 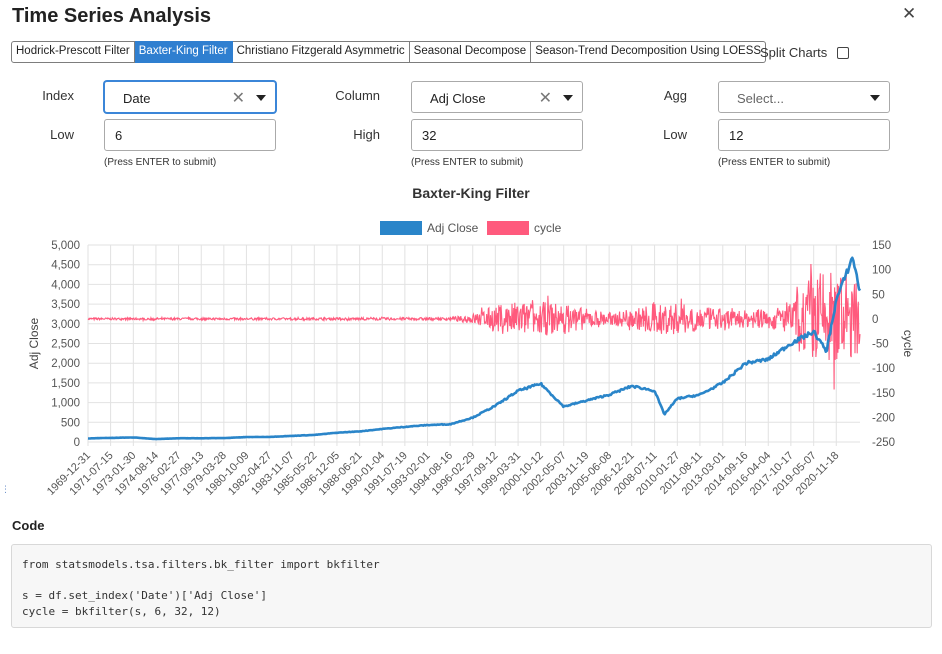 I want to click on code-title: Code, so click(x=28, y=525).